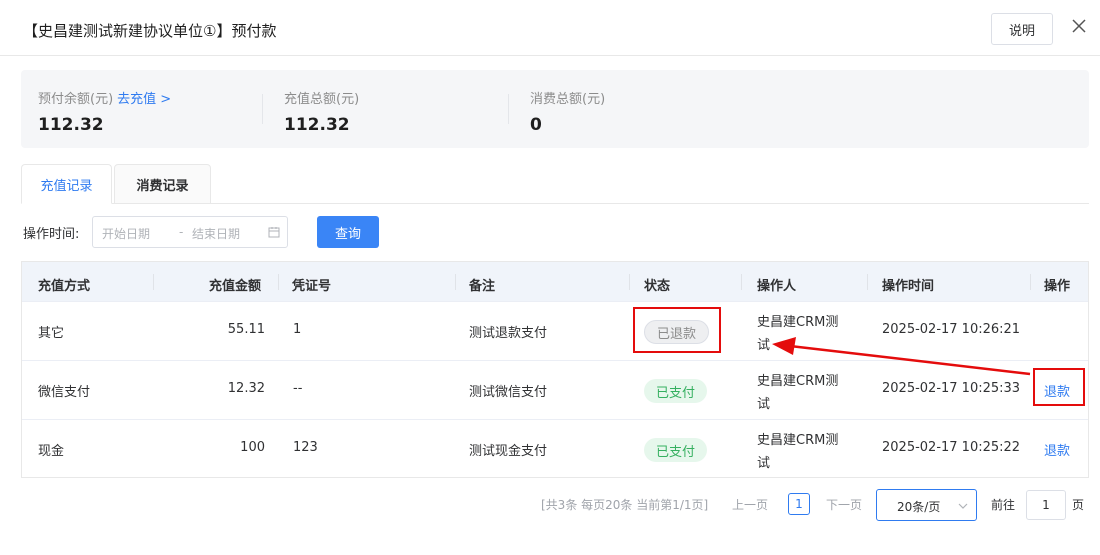  Describe the element at coordinates (64, 392) in the screenshot. I see `method-cell: 微信支付` at that location.